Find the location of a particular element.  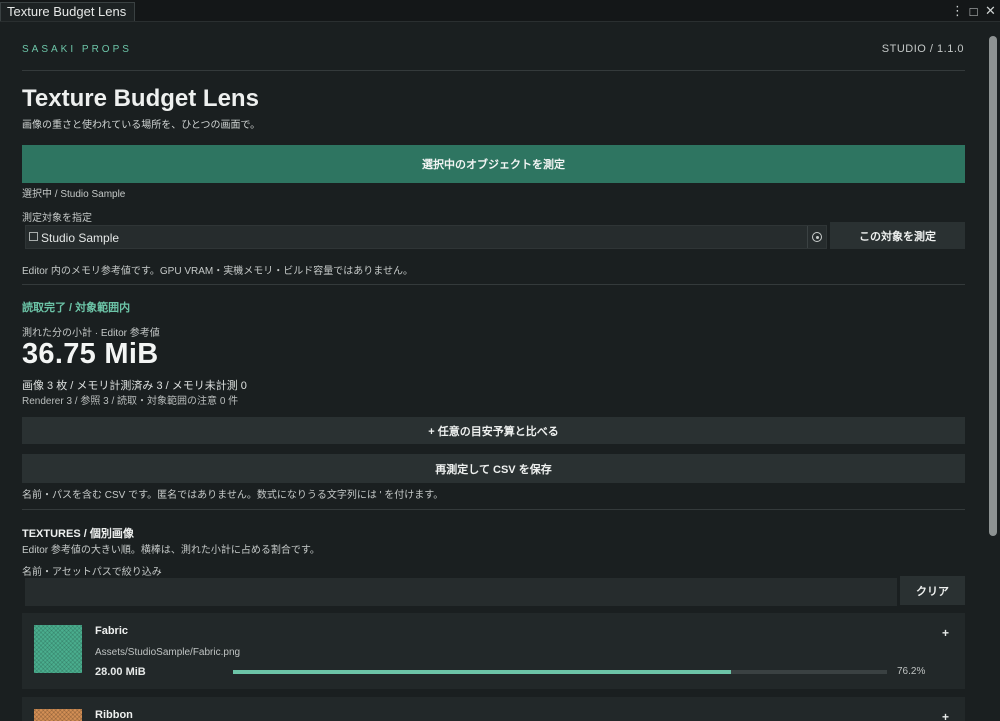

filter-label: 名前・アセットパスで絞り込み is located at coordinates (92, 572).